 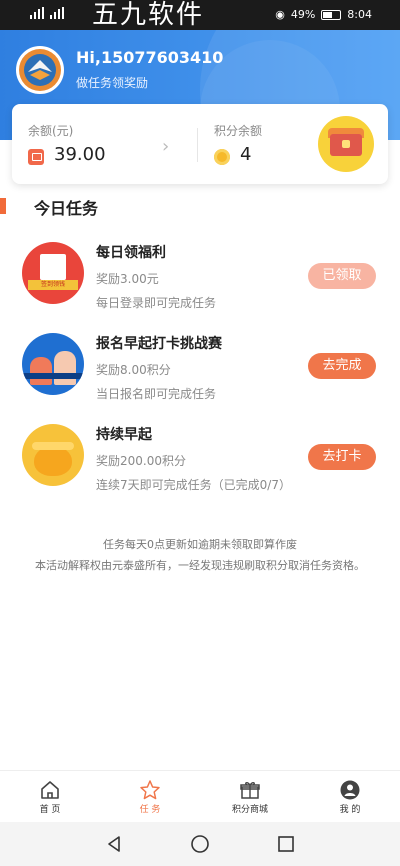 I want to click on go-complete-button: 去完成, so click(x=342, y=366).